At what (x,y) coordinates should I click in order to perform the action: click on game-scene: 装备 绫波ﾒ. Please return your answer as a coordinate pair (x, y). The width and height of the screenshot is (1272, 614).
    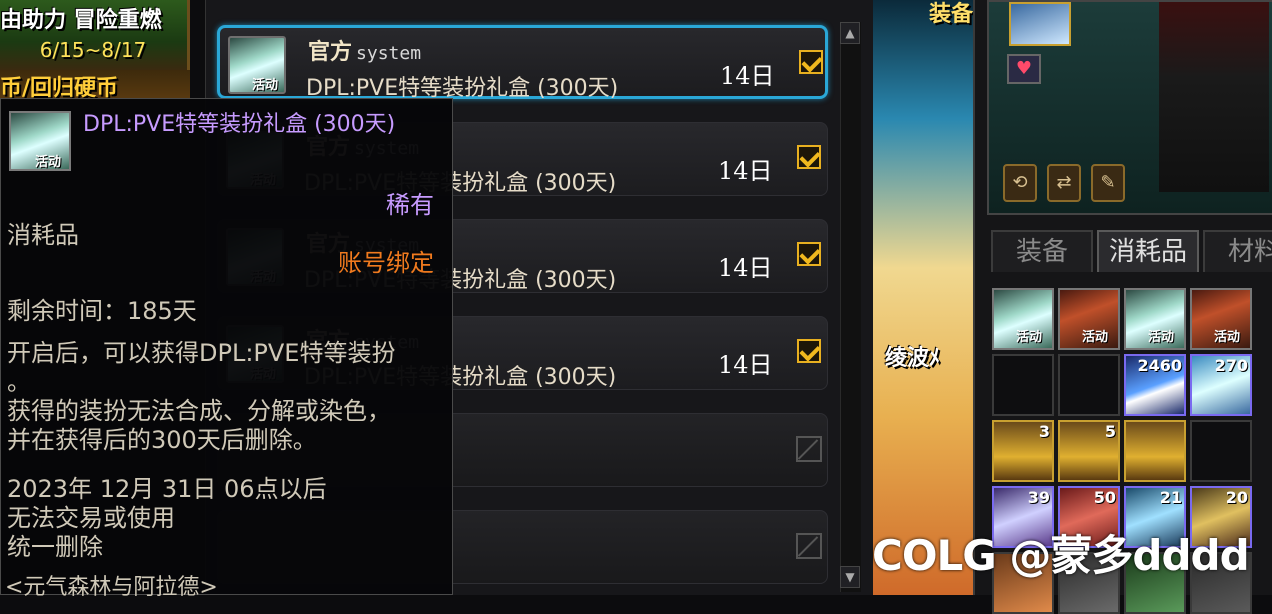
    Looking at the image, I should click on (923, 297).